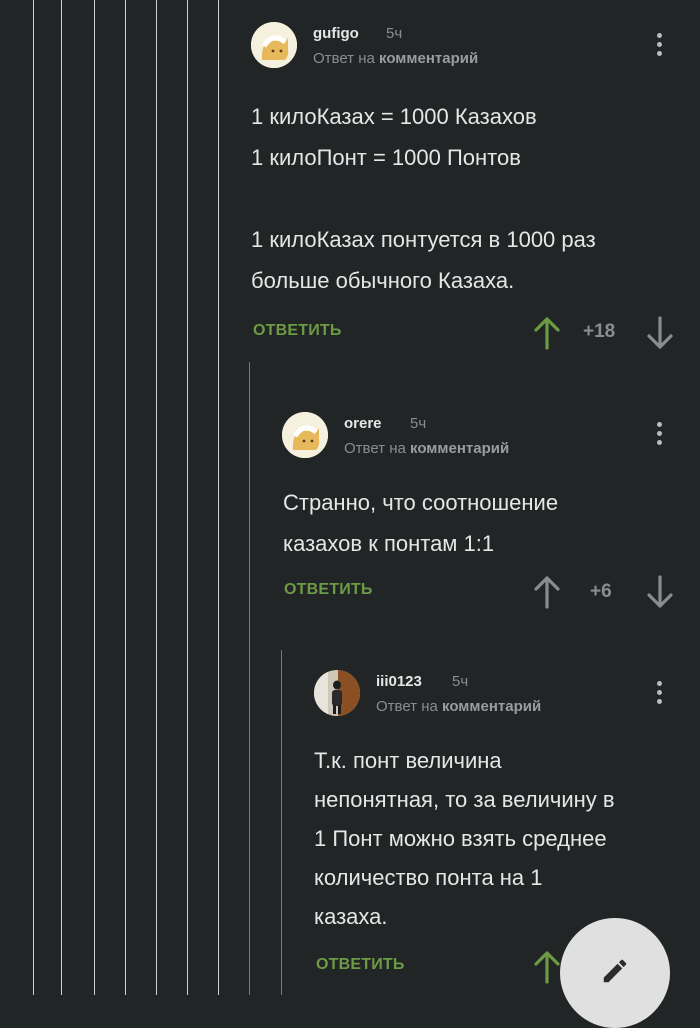  I want to click on username: gufigo, so click(336, 33).